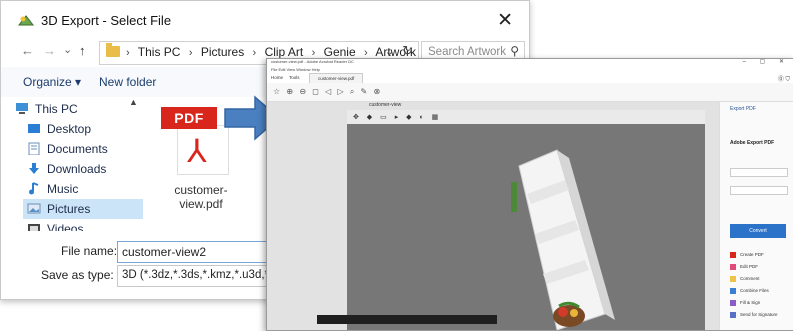 This screenshot has width=793, height=331. I want to click on save-type-label: Save as type:, so click(77, 275).